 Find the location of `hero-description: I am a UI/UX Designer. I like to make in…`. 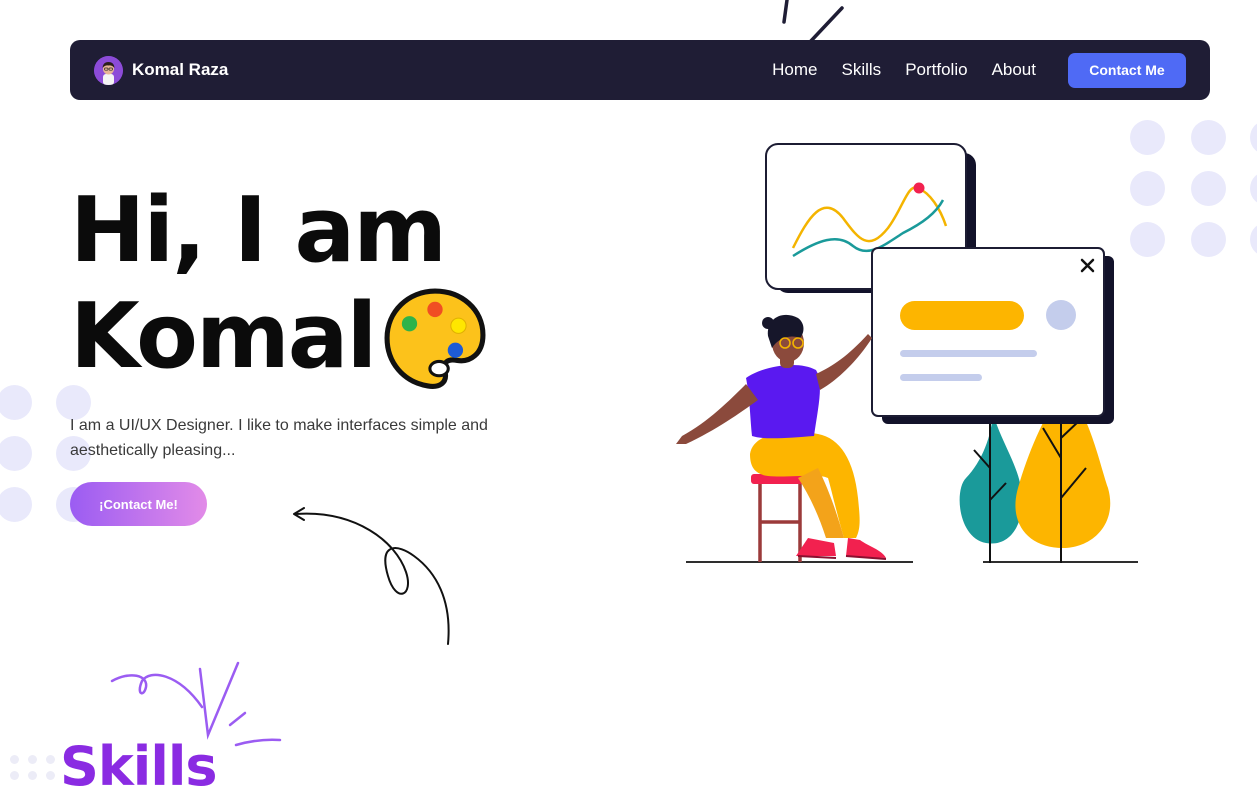

hero-description: I am a UI/UX Designer. I like to make in… is located at coordinates (279, 438).